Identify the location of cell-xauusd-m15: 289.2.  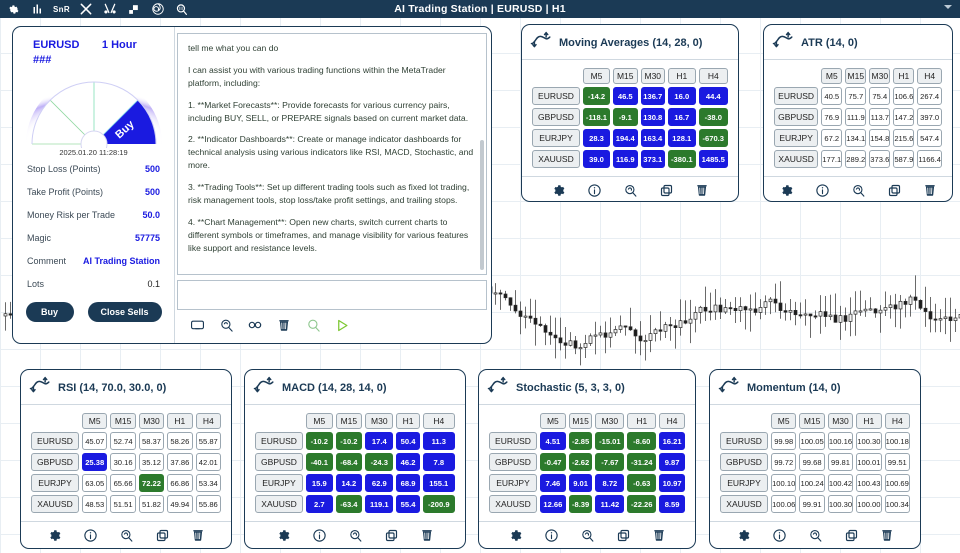
(856, 159).